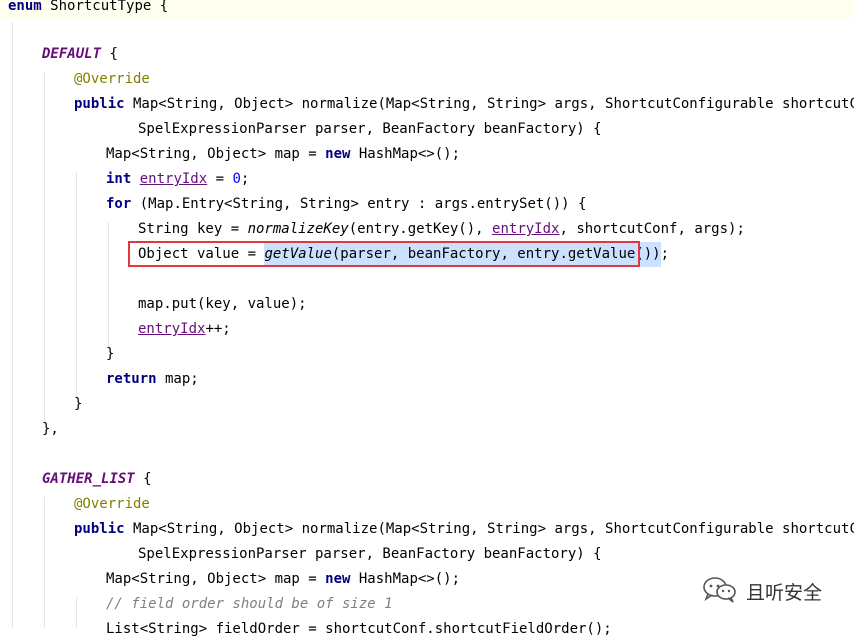 The height and width of the screenshot is (642, 854). Describe the element at coordinates (72, 54) in the screenshot. I see `enum-constant: DEFAULT` at that location.